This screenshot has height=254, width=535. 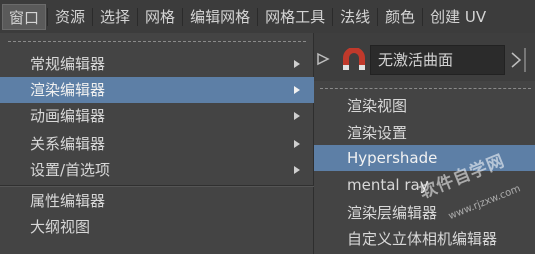 What do you see at coordinates (70, 17) in the screenshot?
I see `menu-assets: 资源` at bounding box center [70, 17].